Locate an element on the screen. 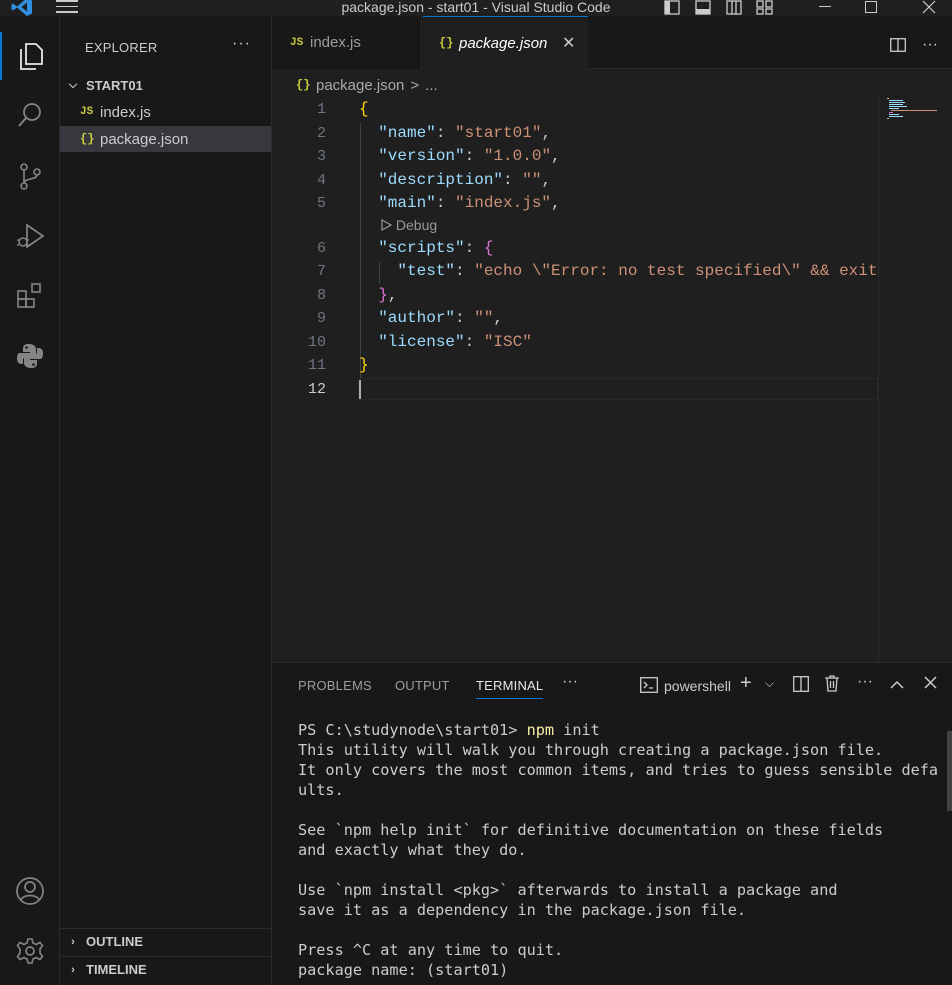  json-value: "ISC" is located at coordinates (507, 342).